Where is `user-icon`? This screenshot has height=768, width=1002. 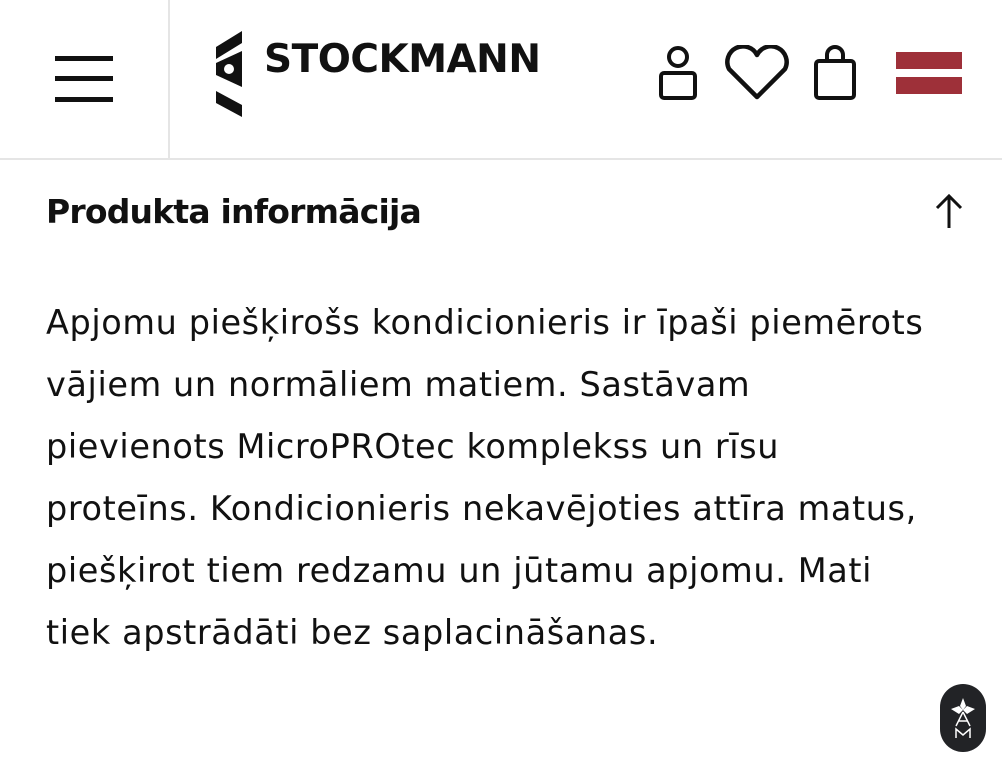
user-icon is located at coordinates (678, 73).